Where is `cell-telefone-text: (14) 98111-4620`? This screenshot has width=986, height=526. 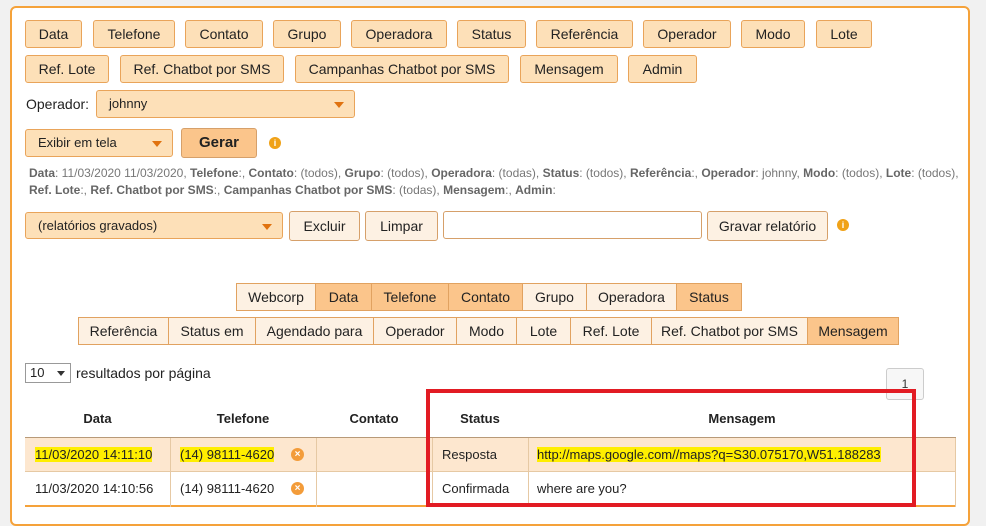 cell-telefone-text: (14) 98111-4620 is located at coordinates (227, 454).